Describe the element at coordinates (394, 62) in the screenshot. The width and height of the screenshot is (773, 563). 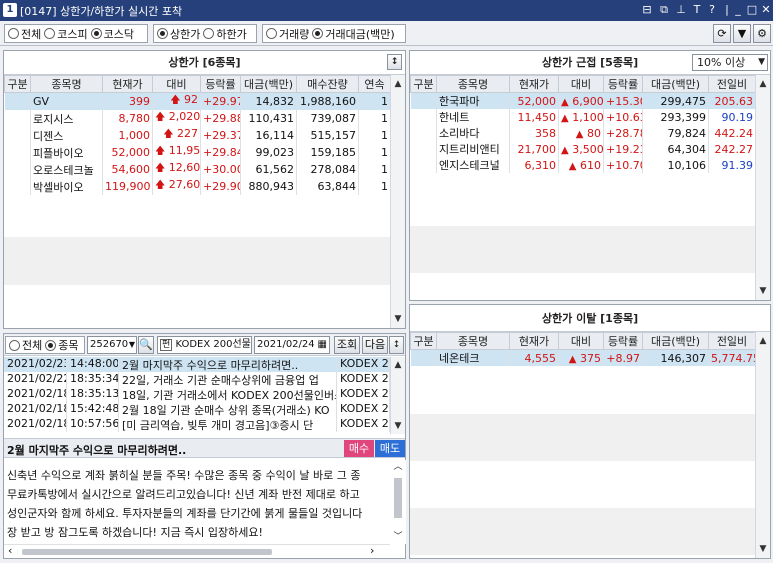
I see `expand-button: ↕` at that location.